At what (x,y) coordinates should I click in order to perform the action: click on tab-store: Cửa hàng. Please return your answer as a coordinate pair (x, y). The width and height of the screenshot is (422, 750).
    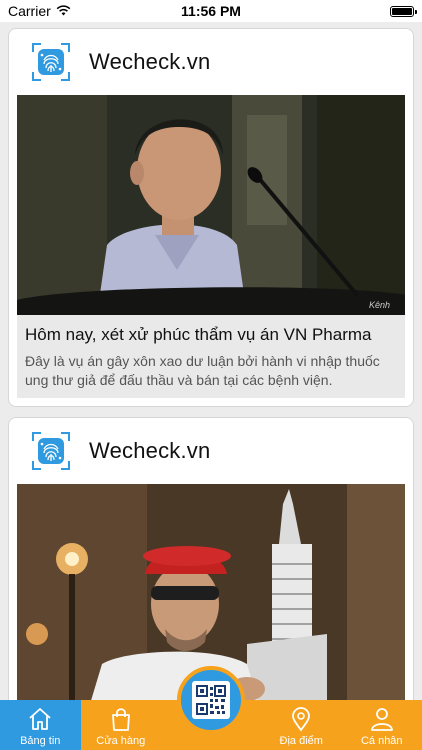
    Looking at the image, I should click on (121, 725).